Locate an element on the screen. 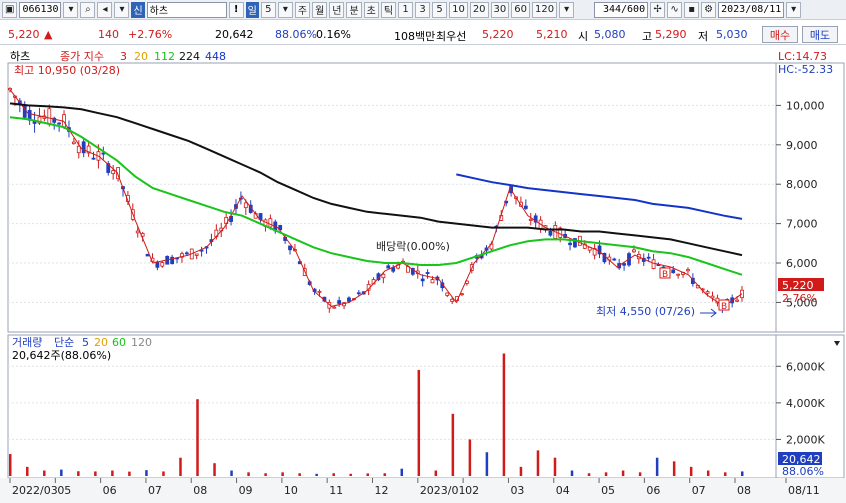  vol-ma-legend-5: 5 is located at coordinates (85, 342).